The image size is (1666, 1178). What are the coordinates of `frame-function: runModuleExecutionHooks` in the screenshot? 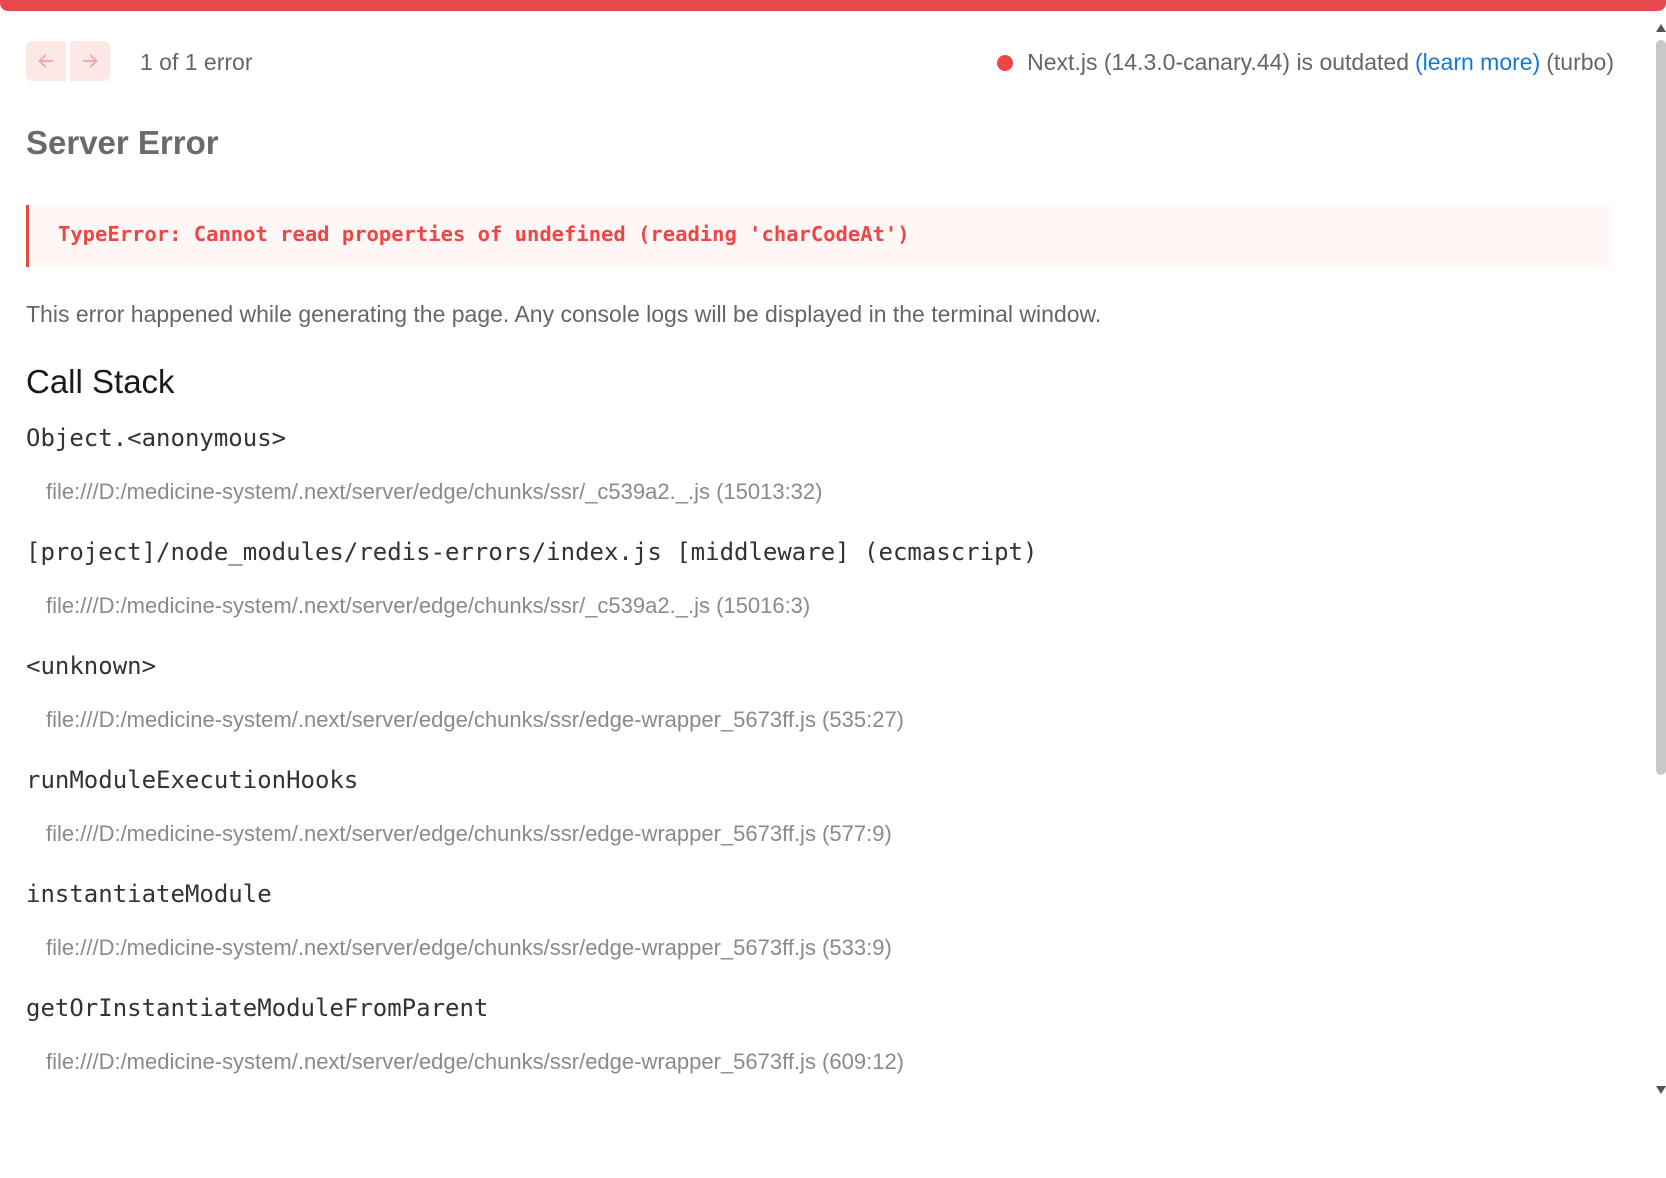 It's located at (192, 780).